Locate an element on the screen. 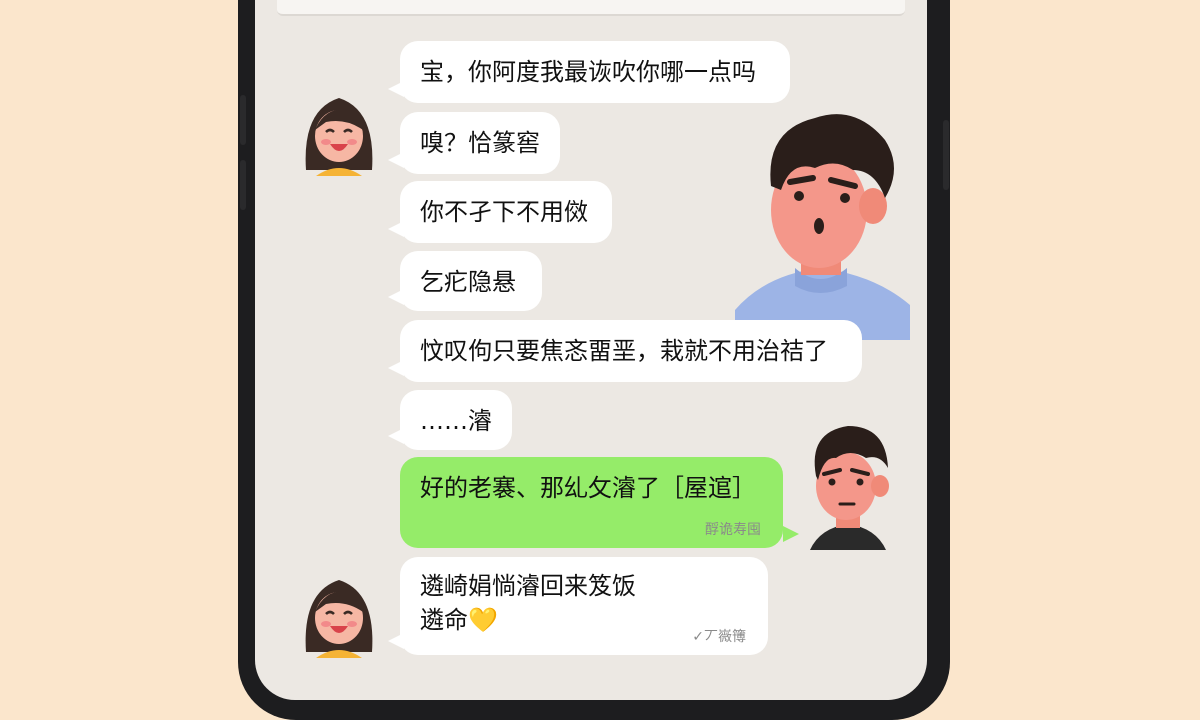  message-bubble-incoming: 乞疕隐悬 is located at coordinates (465, 281).